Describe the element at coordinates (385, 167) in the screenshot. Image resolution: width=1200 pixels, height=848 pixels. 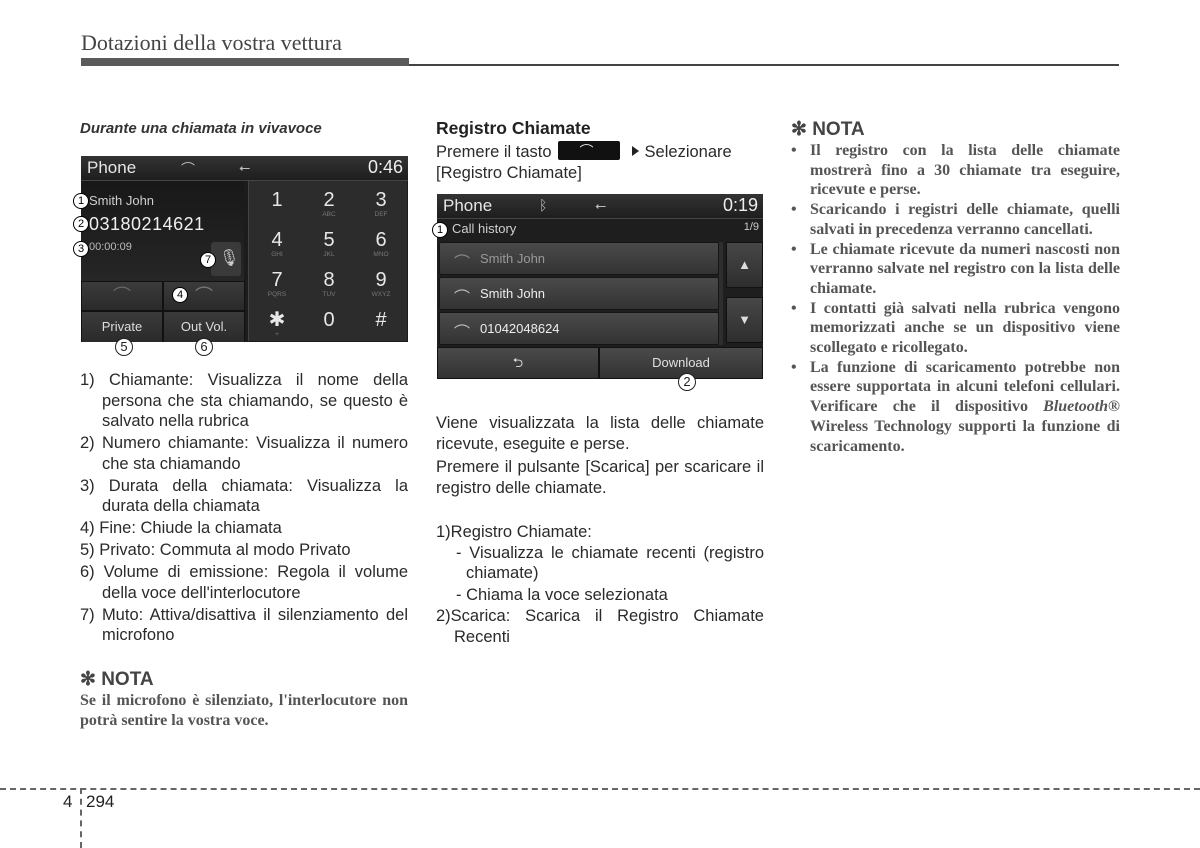
I see `screen-time: 0:46` at that location.